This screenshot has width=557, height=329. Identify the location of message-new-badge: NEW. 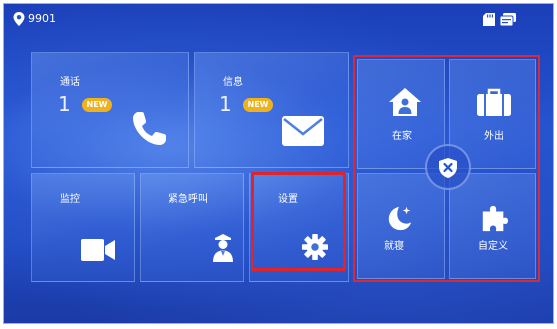
(258, 105).